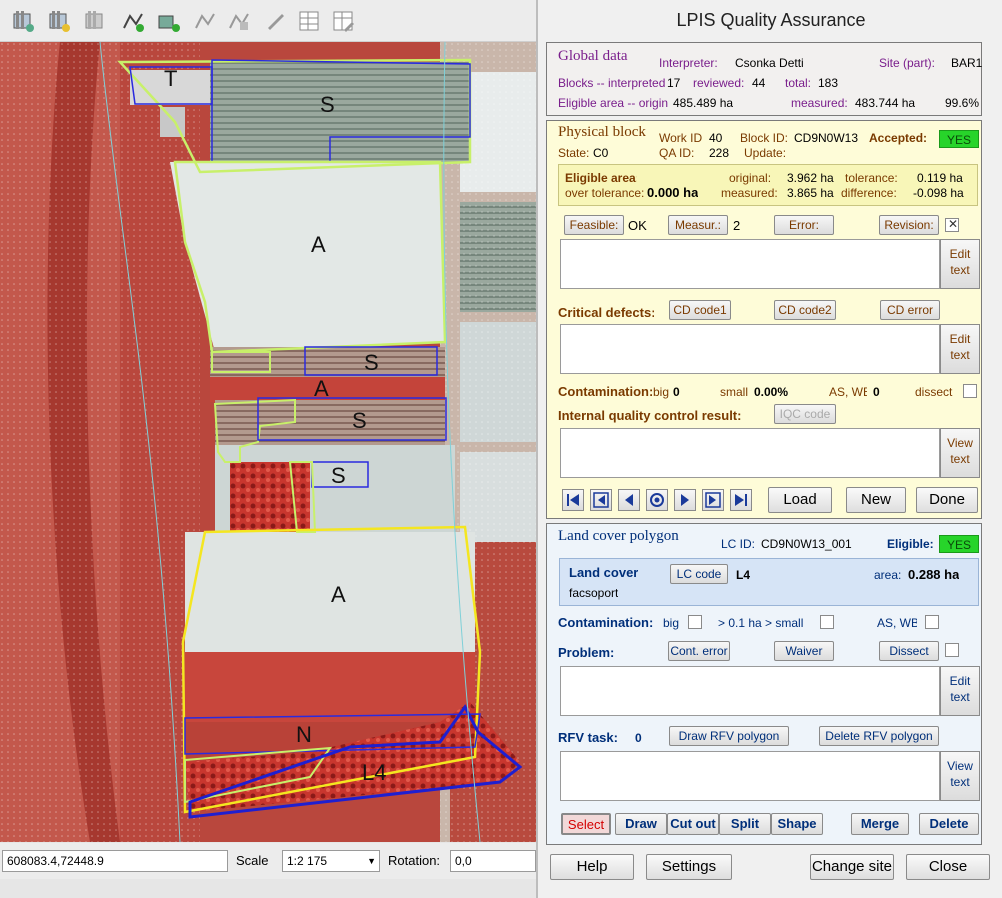 This screenshot has height=898, width=1002. What do you see at coordinates (133, 21) in the screenshot?
I see `vector-add-icon` at bounding box center [133, 21].